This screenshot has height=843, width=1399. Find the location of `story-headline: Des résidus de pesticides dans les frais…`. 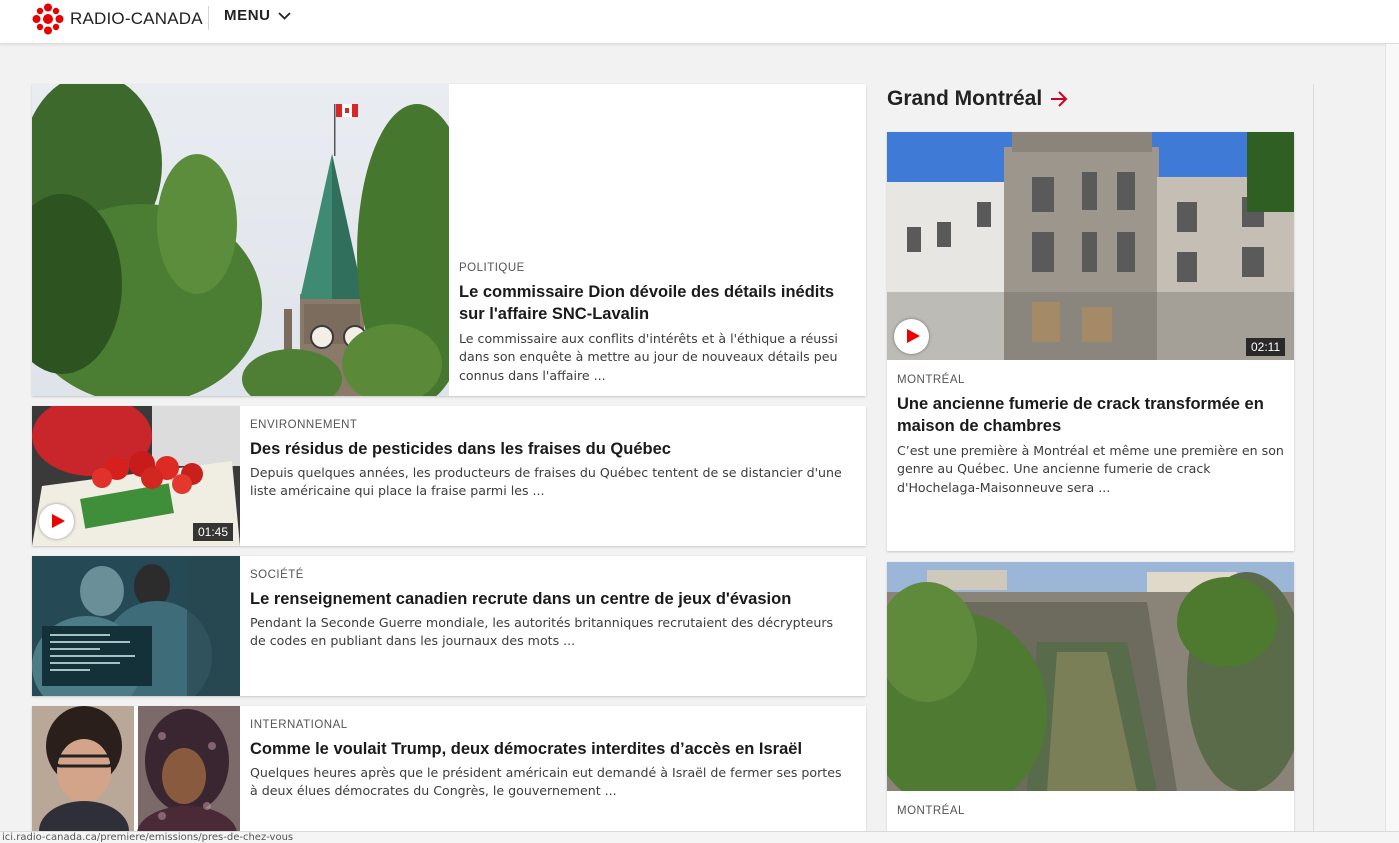

story-headline: Des résidus de pesticides dans les frais… is located at coordinates (550, 449).